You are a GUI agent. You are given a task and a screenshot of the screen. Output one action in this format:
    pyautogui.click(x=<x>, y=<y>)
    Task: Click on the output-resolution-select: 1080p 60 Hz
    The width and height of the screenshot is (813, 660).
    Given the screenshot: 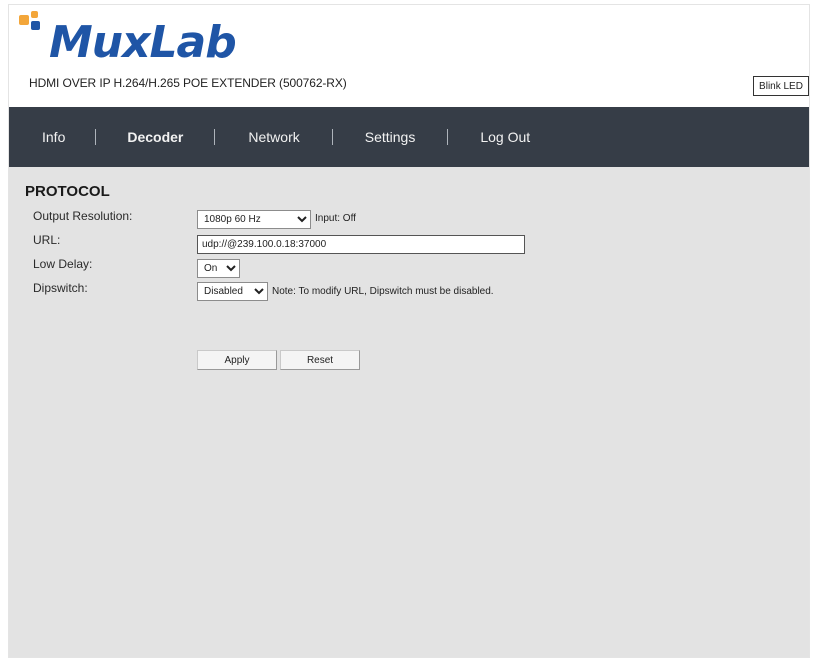 What is the action you would take?
    pyautogui.click(x=254, y=219)
    